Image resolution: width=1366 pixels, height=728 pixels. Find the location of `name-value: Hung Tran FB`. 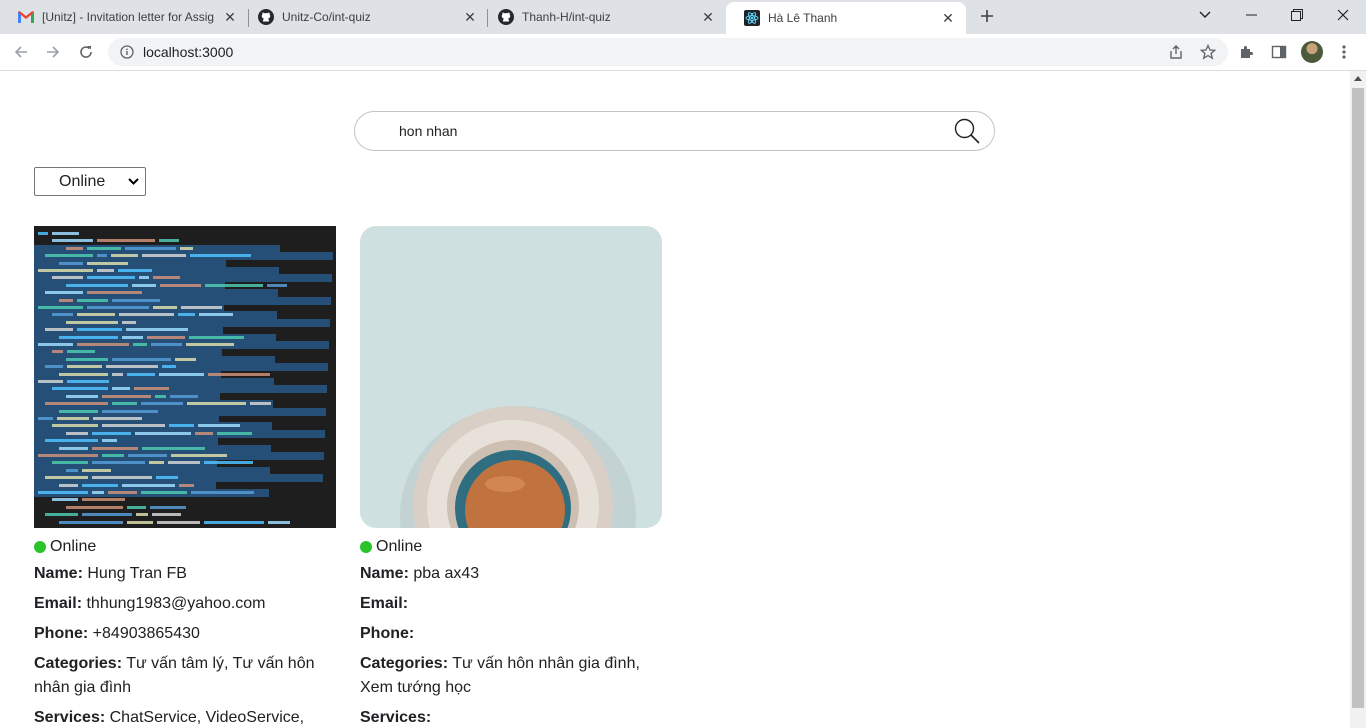

name-value: Hung Tran FB is located at coordinates (137, 573).